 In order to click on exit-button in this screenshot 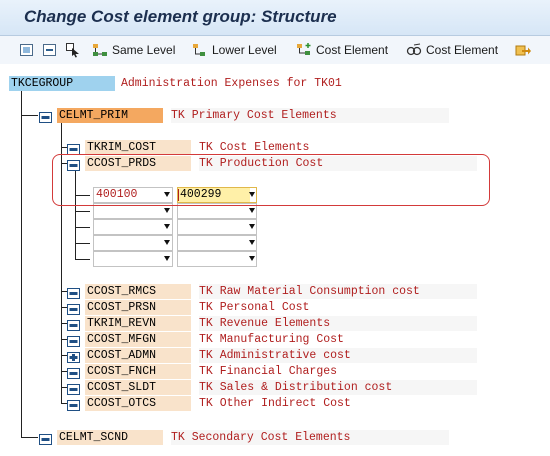, I will do `click(525, 50)`.